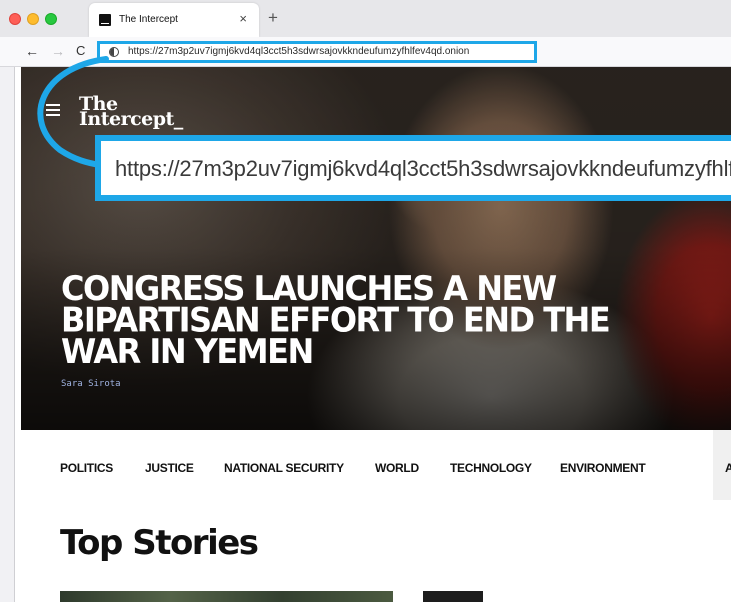  Describe the element at coordinates (243, 19) in the screenshot. I see `tab-close-button: ×` at that location.